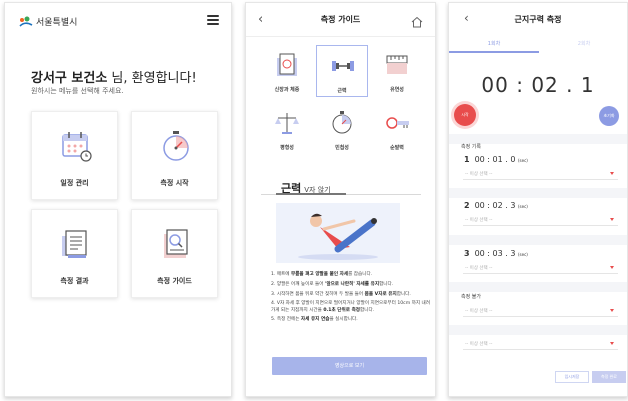 The height and width of the screenshot is (401, 628). I want to click on category-label: 근력, so click(342, 91).